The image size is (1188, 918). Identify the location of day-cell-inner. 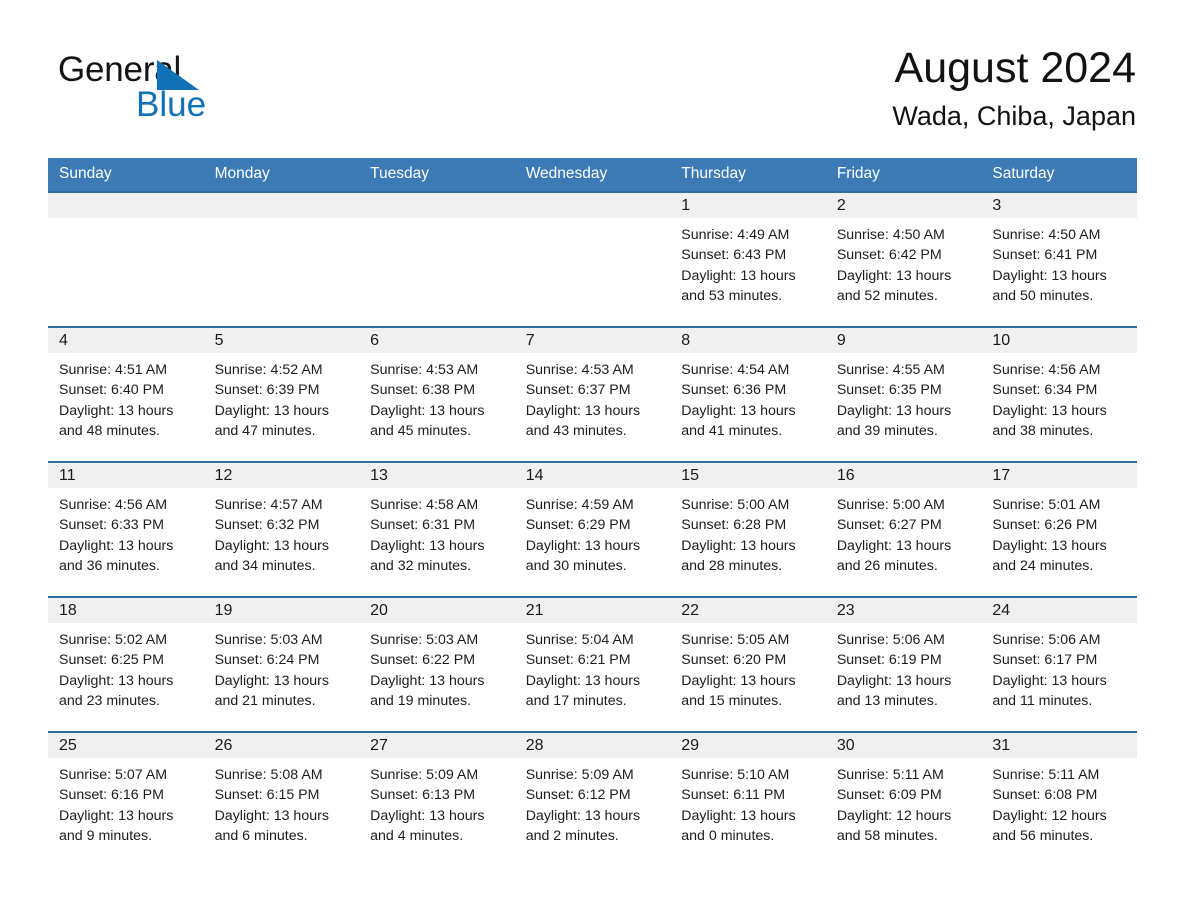
(281, 259).